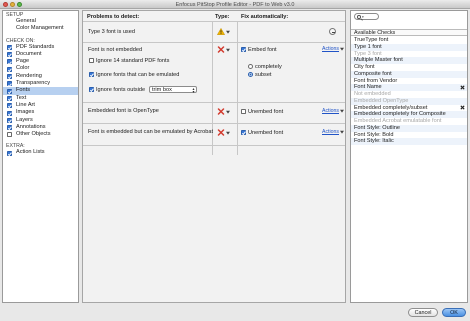 This screenshot has height=321, width=470. I want to click on sidebar-item-layers: Layers, so click(40, 120).